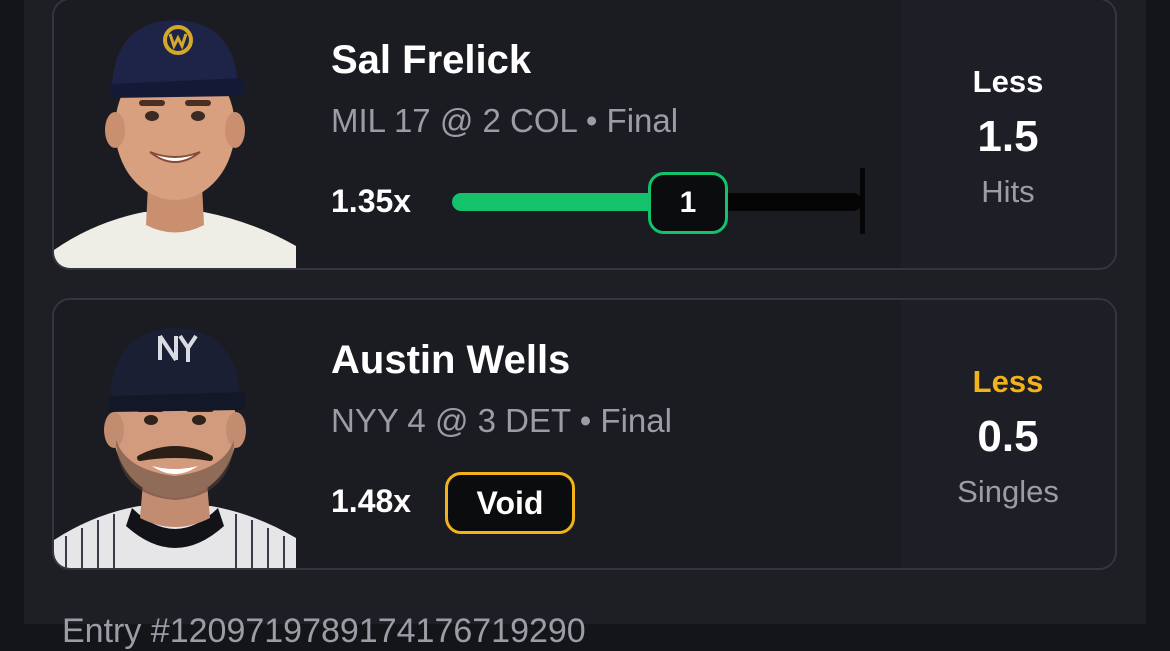 This screenshot has height=651, width=1170. I want to click on stat-type: Hits, so click(1008, 191).